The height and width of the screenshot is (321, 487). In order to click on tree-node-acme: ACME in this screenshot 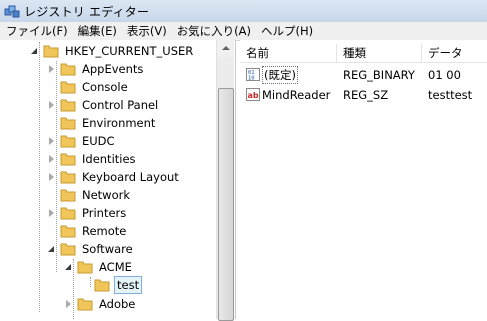, I will do `click(99, 267)`.